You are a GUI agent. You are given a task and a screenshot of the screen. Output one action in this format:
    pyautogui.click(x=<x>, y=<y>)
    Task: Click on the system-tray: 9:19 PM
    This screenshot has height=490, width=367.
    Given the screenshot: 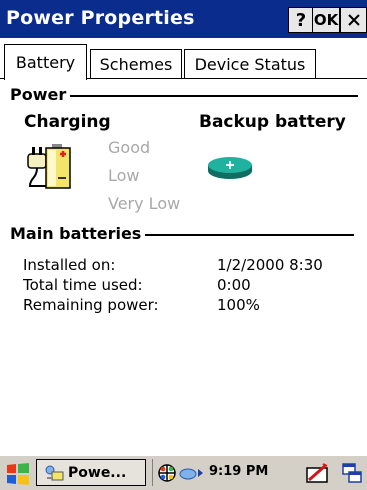 What is the action you would take?
    pyautogui.click(x=259, y=472)
    